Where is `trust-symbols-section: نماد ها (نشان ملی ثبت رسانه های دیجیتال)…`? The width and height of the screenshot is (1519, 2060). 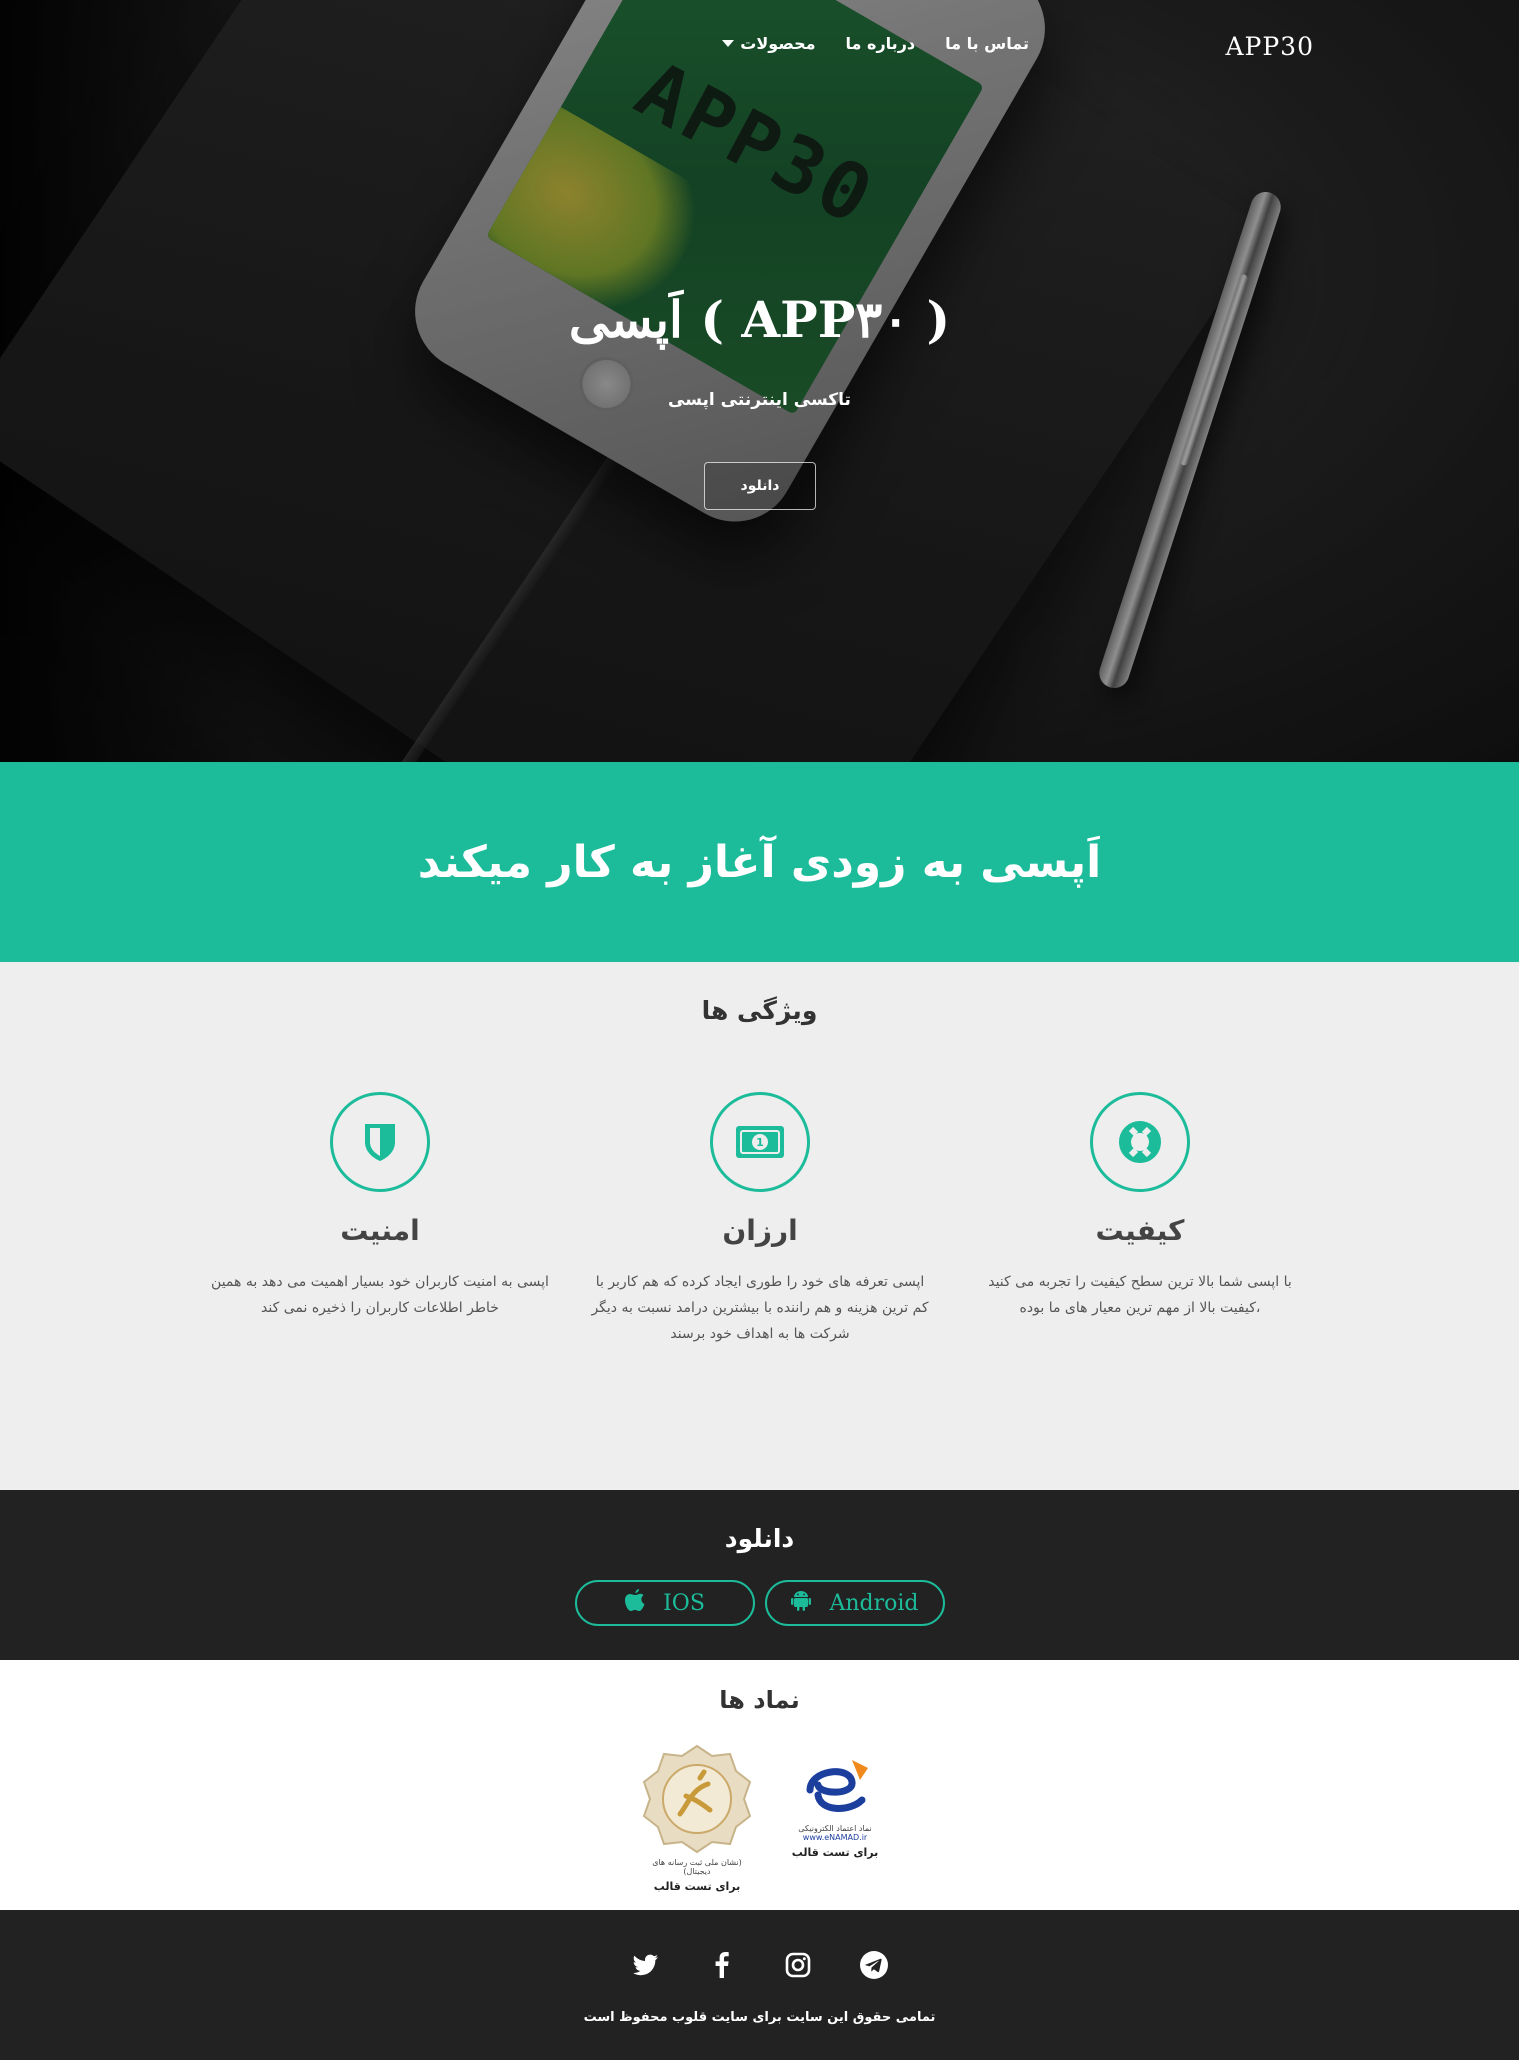
trust-symbols-section: نماد ها (نشان ملی ثبت رسانه های دیجیتال)… is located at coordinates (759, 1785).